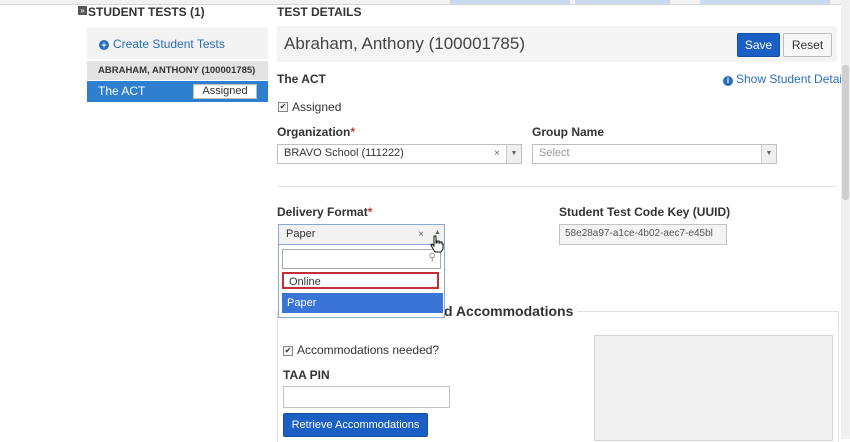 This screenshot has width=850, height=442. Describe the element at coordinates (361, 259) in the screenshot. I see `dropdown-search-input: ⚲` at that location.